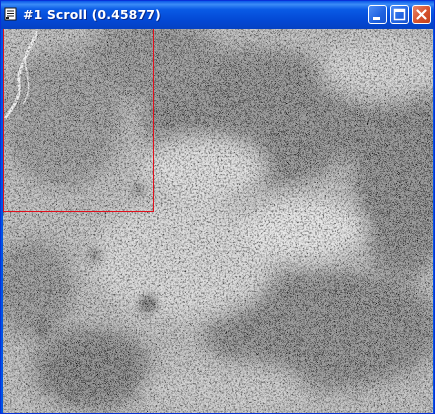 The height and width of the screenshot is (414, 435). What do you see at coordinates (11, 14) in the screenshot?
I see `document-icon` at bounding box center [11, 14].